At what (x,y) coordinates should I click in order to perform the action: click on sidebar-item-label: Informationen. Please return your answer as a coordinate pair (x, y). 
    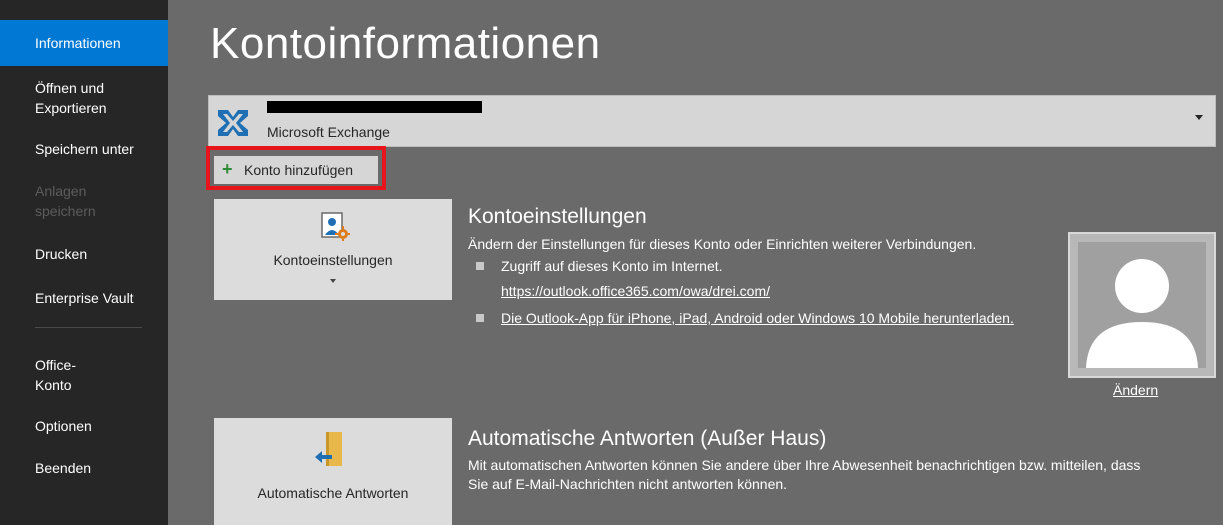
    Looking at the image, I should click on (78, 43).